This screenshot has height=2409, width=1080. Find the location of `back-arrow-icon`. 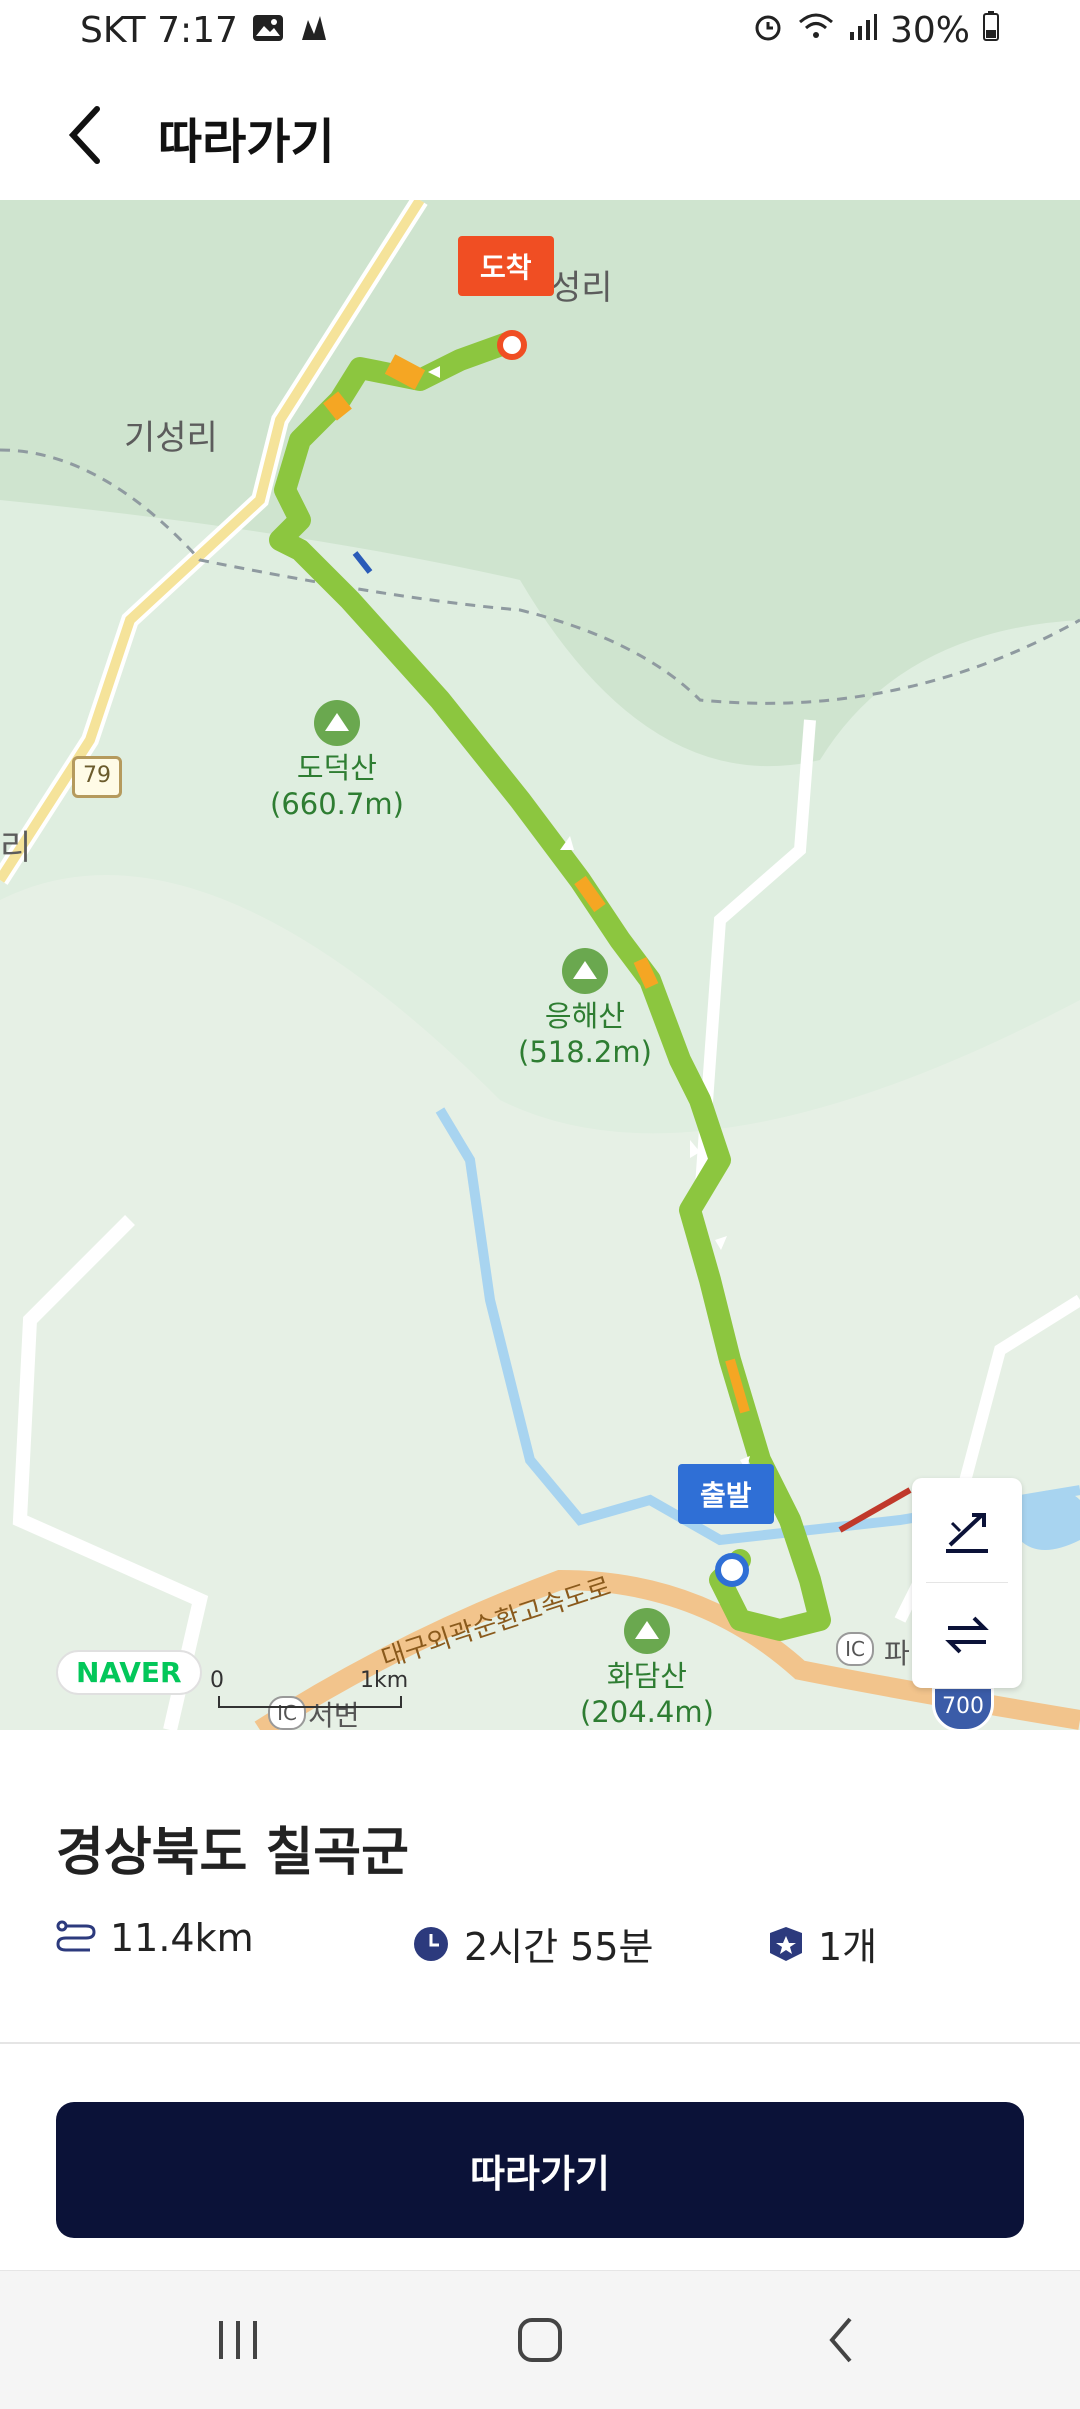

back-arrow-icon is located at coordinates (840, 2340).